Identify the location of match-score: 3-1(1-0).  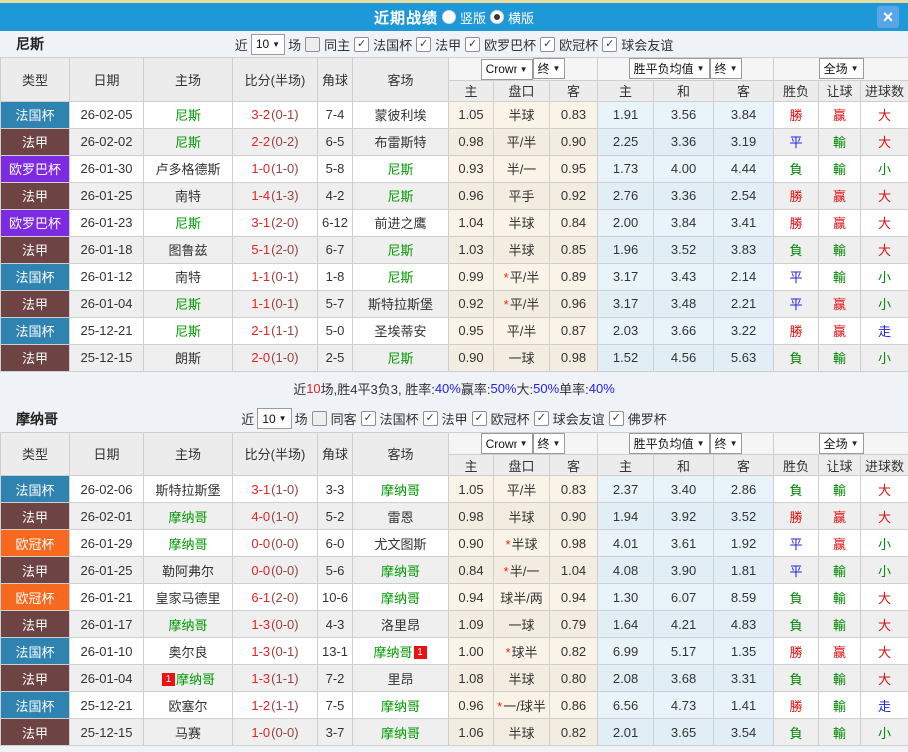
(275, 489).